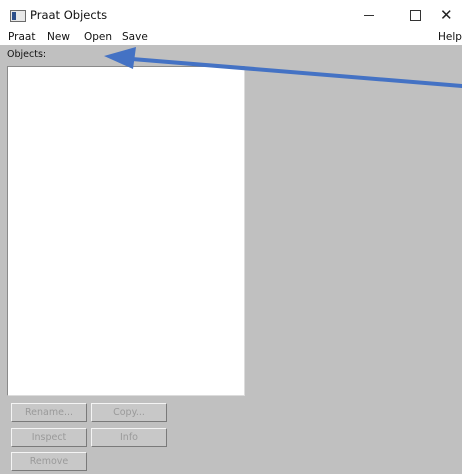 This screenshot has width=462, height=474. What do you see at coordinates (120, 58) in the screenshot?
I see `arrow-head` at bounding box center [120, 58].